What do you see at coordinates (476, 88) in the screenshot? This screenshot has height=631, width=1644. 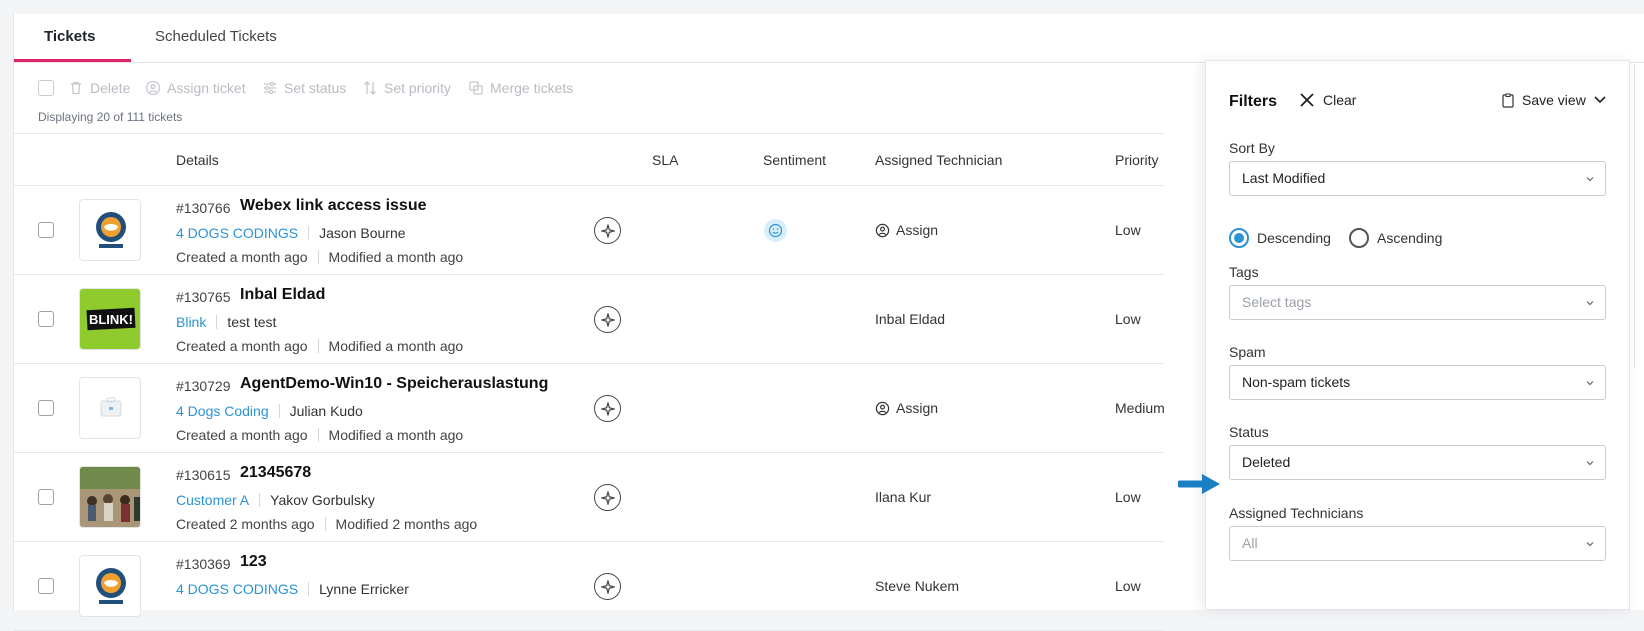 I see `merge-icon` at bounding box center [476, 88].